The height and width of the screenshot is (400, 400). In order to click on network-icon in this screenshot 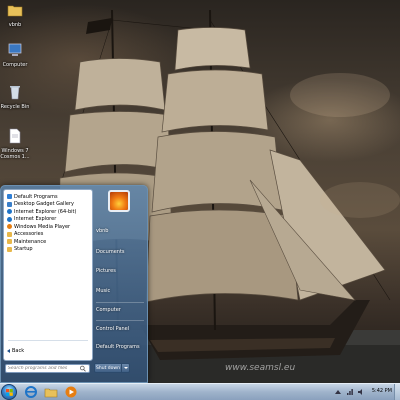, I will do `click(350, 392)`.